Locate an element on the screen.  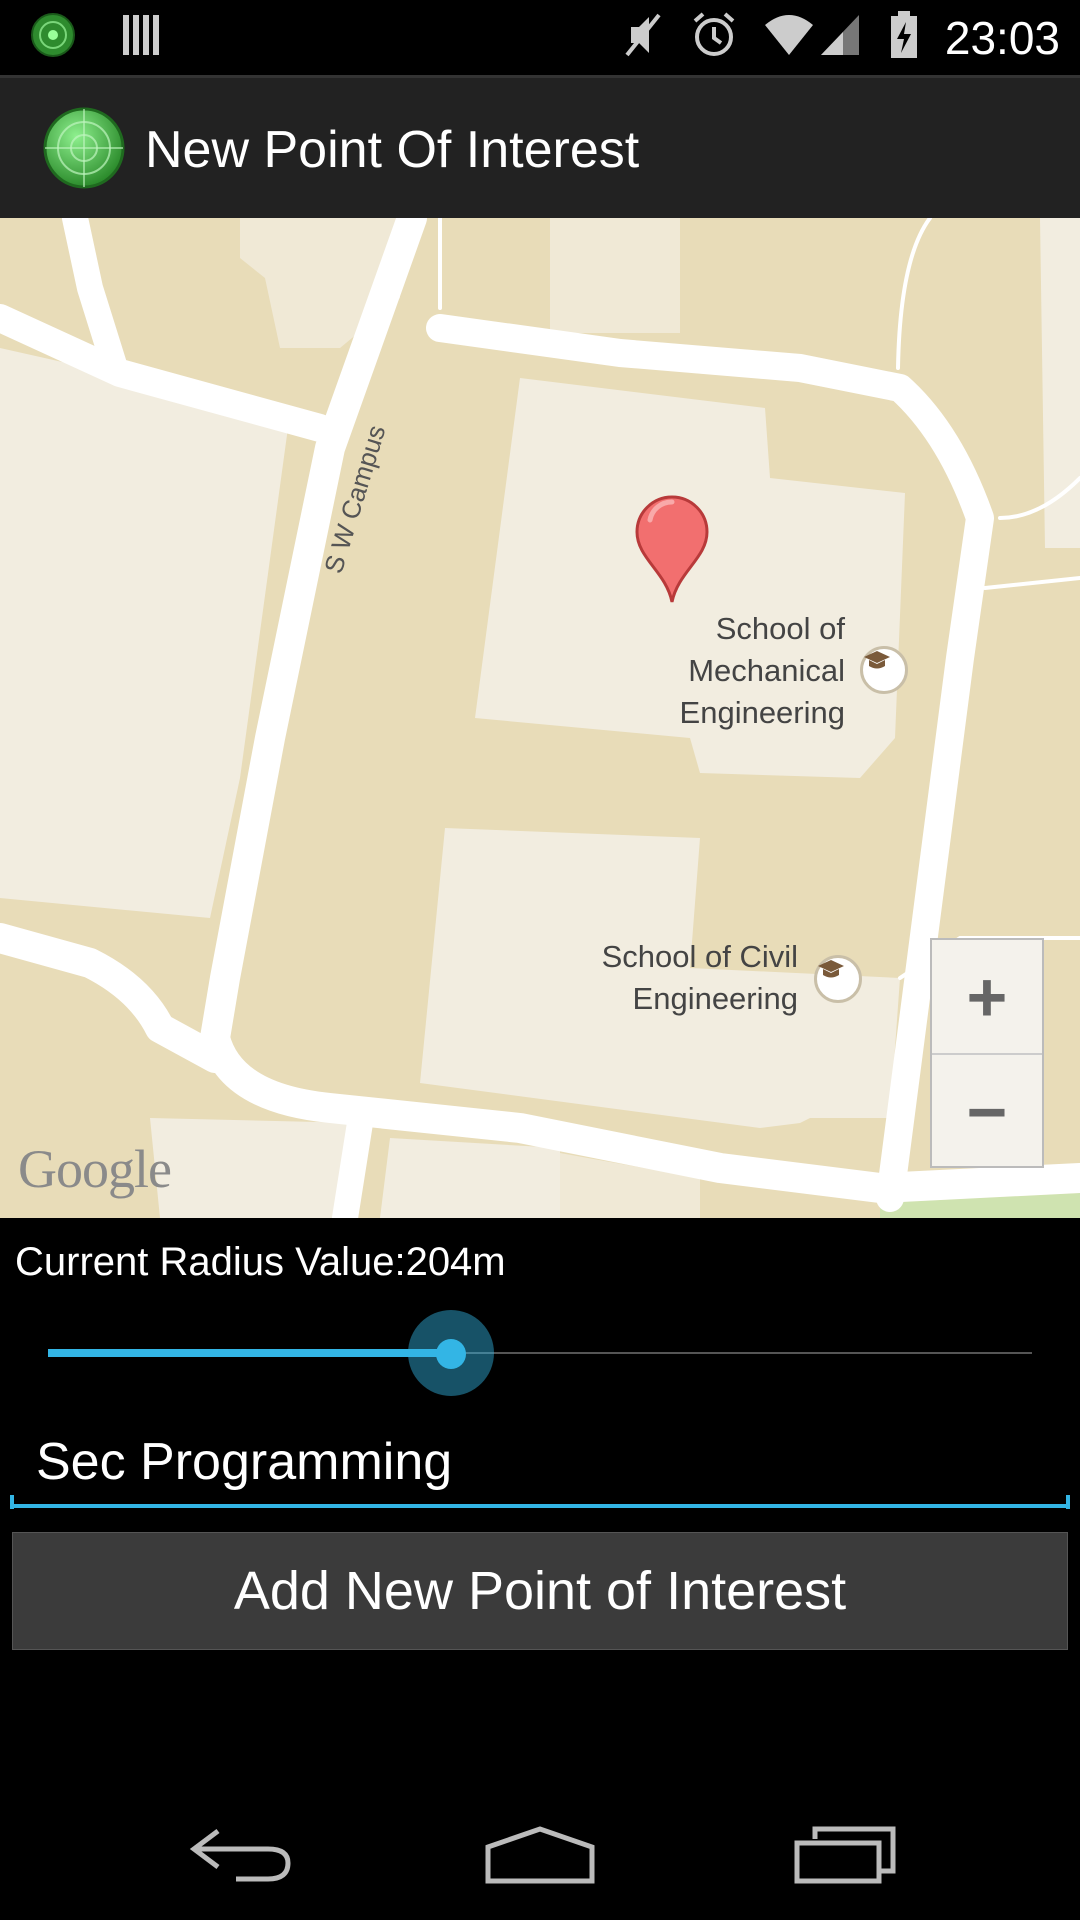
recent-apps-icon is located at coordinates (845, 1855).